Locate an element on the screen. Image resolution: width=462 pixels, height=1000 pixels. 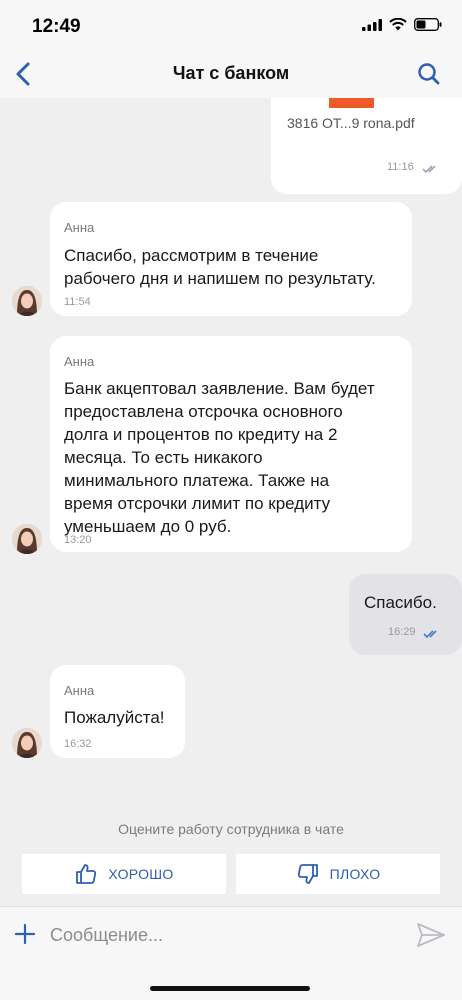
plus-icon is located at coordinates (25, 934).